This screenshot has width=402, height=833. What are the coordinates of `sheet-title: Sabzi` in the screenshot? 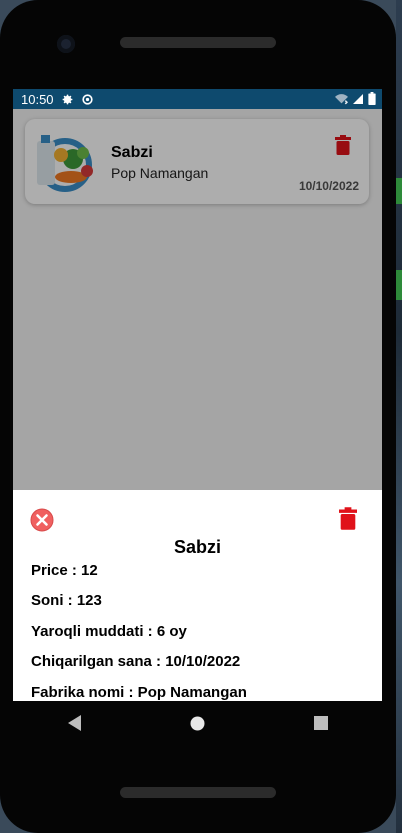 It's located at (197, 547).